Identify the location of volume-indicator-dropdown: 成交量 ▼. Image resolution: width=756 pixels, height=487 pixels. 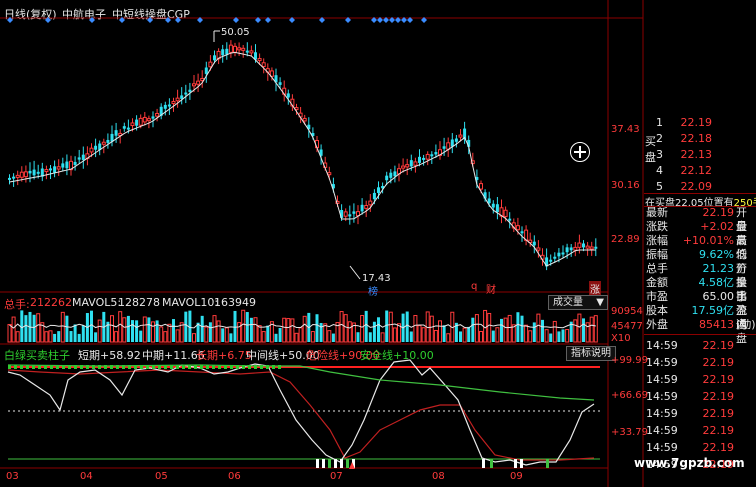
(578, 302).